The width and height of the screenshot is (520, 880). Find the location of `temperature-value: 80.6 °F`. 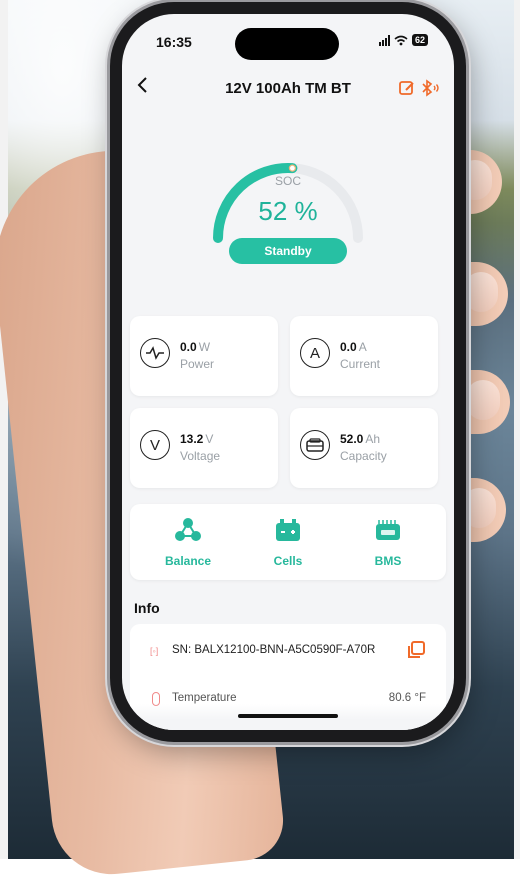

temperature-value: 80.6 °F is located at coordinates (407, 698).